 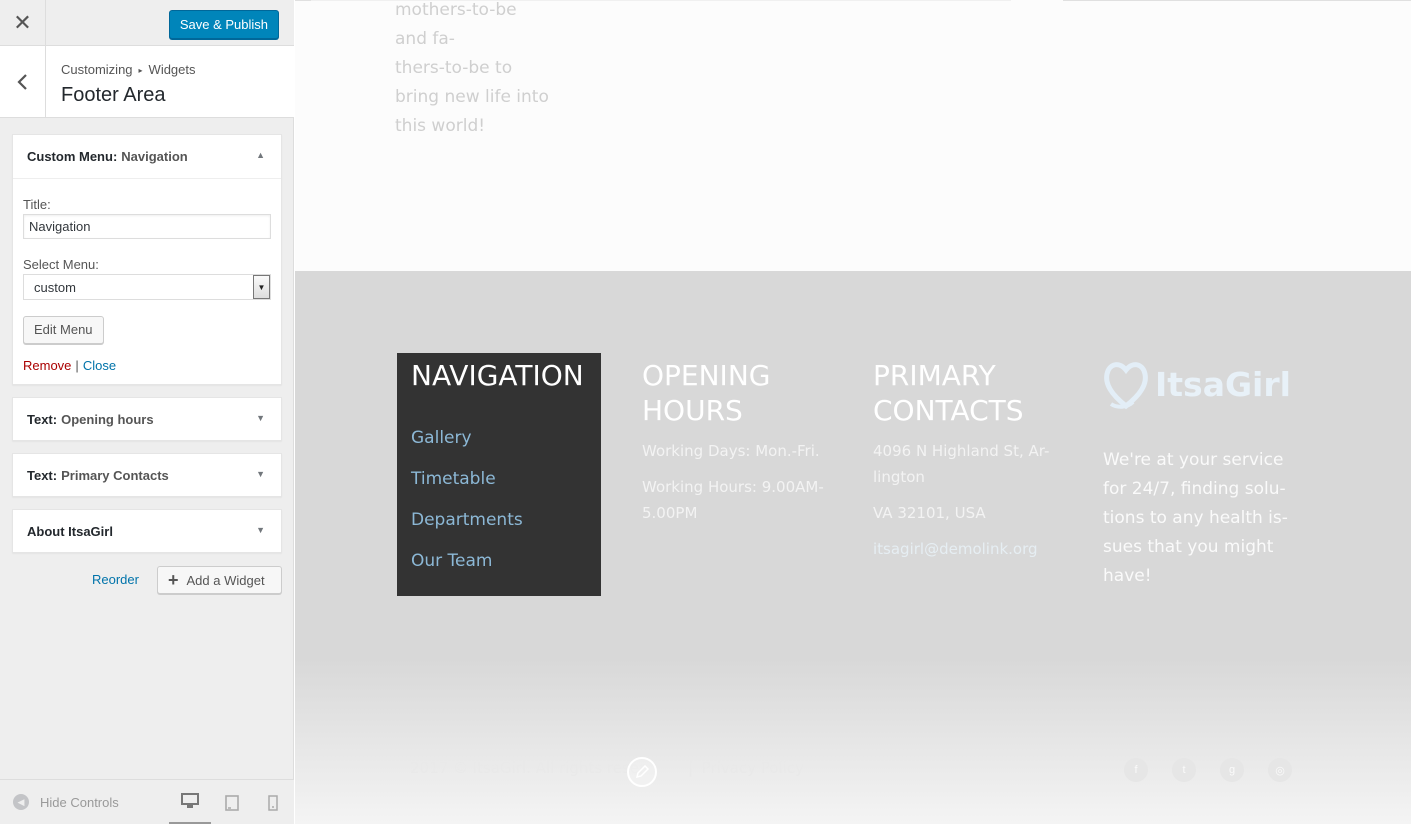 I want to click on select-menu-value: custom, so click(x=55, y=287).